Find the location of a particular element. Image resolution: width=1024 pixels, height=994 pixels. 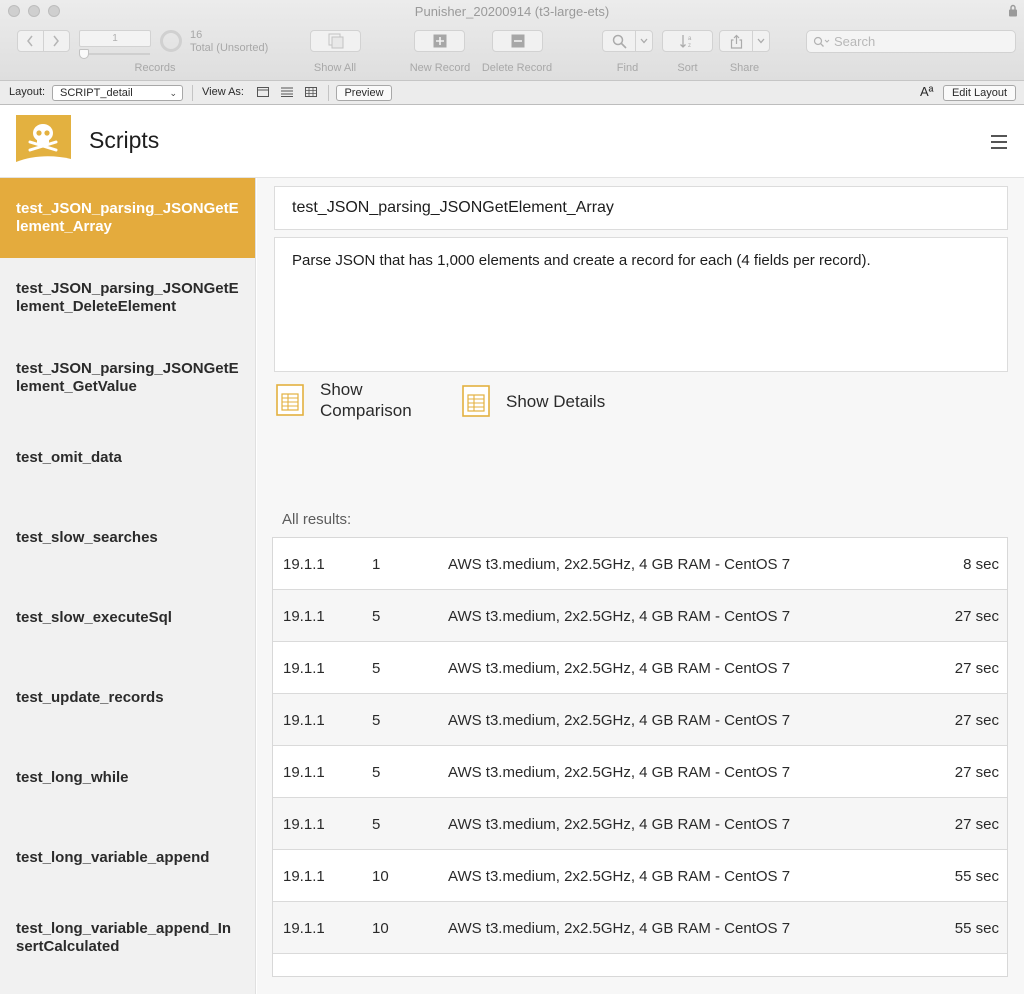

minus-icon is located at coordinates (517, 41).